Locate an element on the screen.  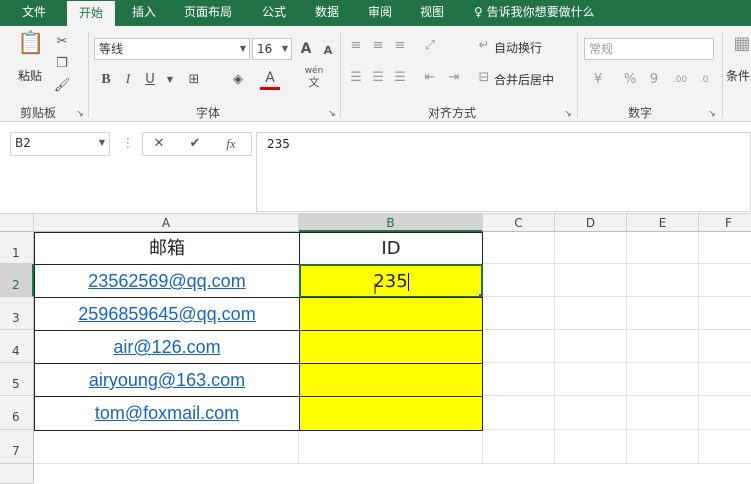
number-format-select: 常规 is located at coordinates (649, 49).